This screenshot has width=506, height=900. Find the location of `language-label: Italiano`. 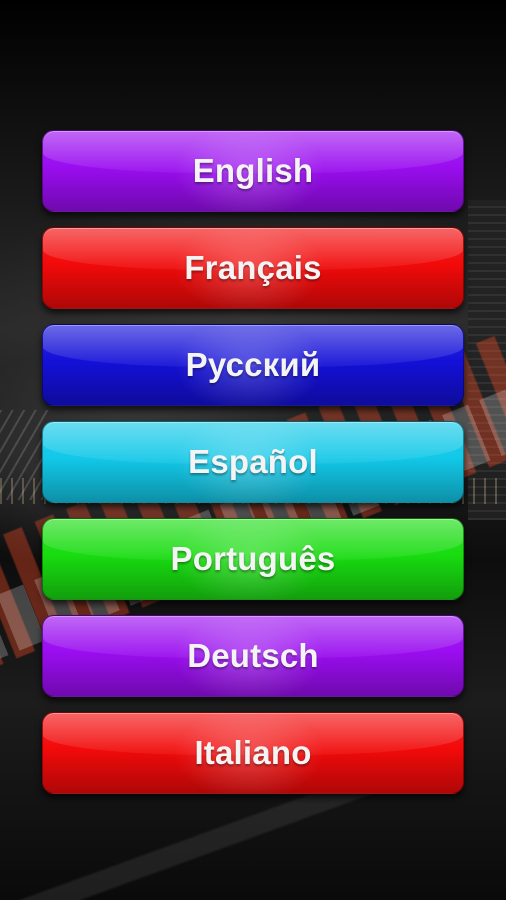

language-label: Italiano is located at coordinates (253, 752).